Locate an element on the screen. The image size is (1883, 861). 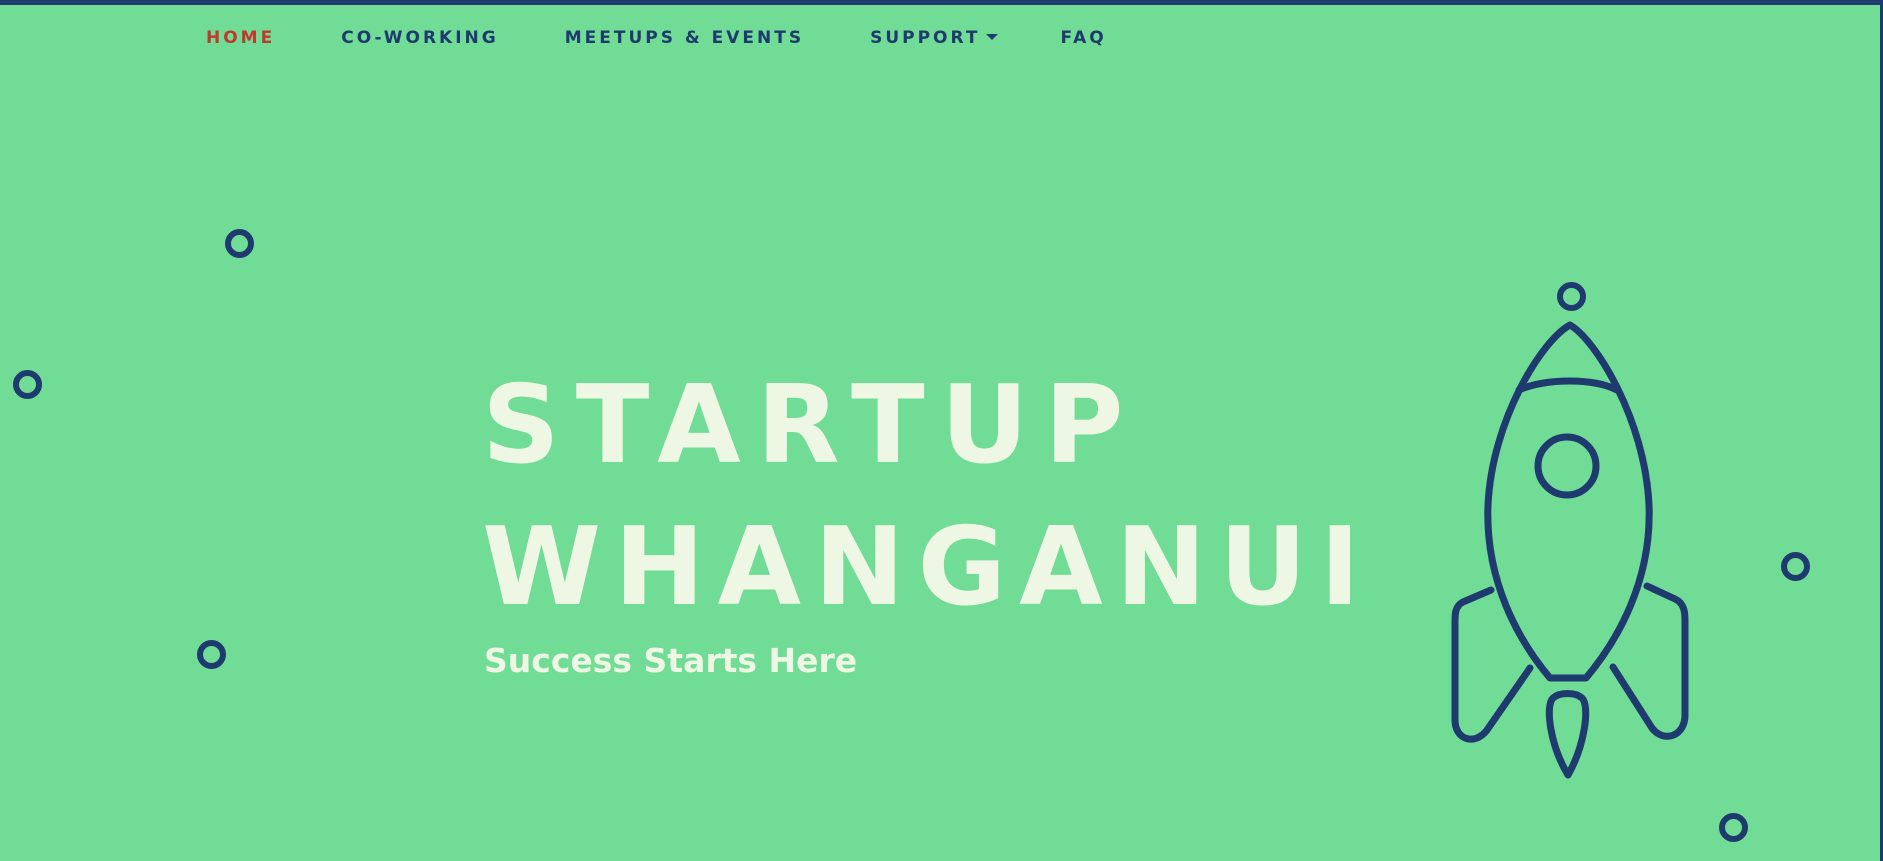
nav-item-support: SUPPORT is located at coordinates (934, 38).